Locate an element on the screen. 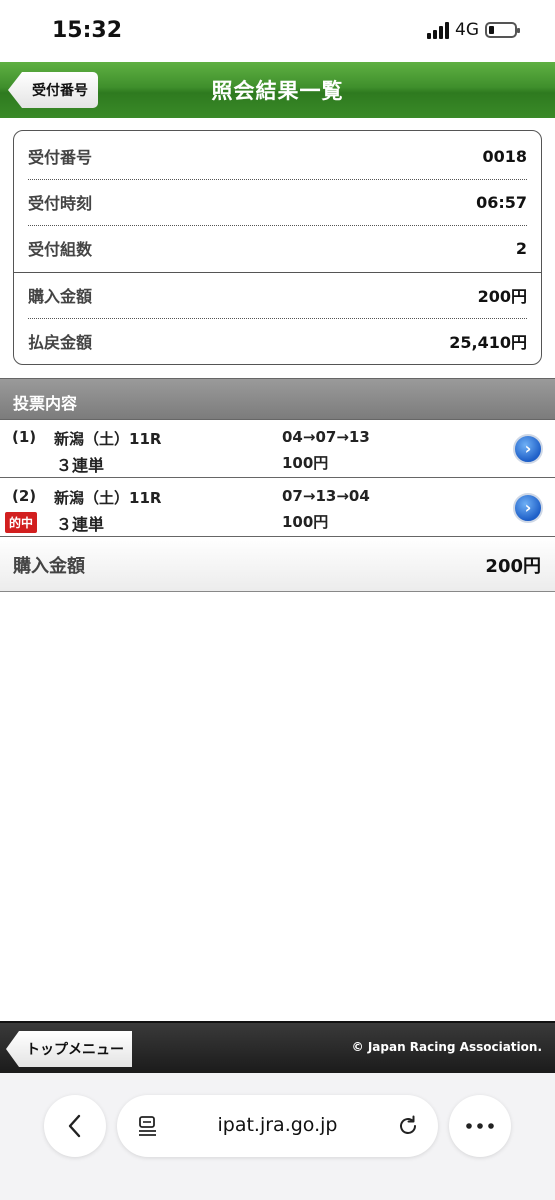  app-header: 受付番号 照会結果一覧 is located at coordinates (277, 90).